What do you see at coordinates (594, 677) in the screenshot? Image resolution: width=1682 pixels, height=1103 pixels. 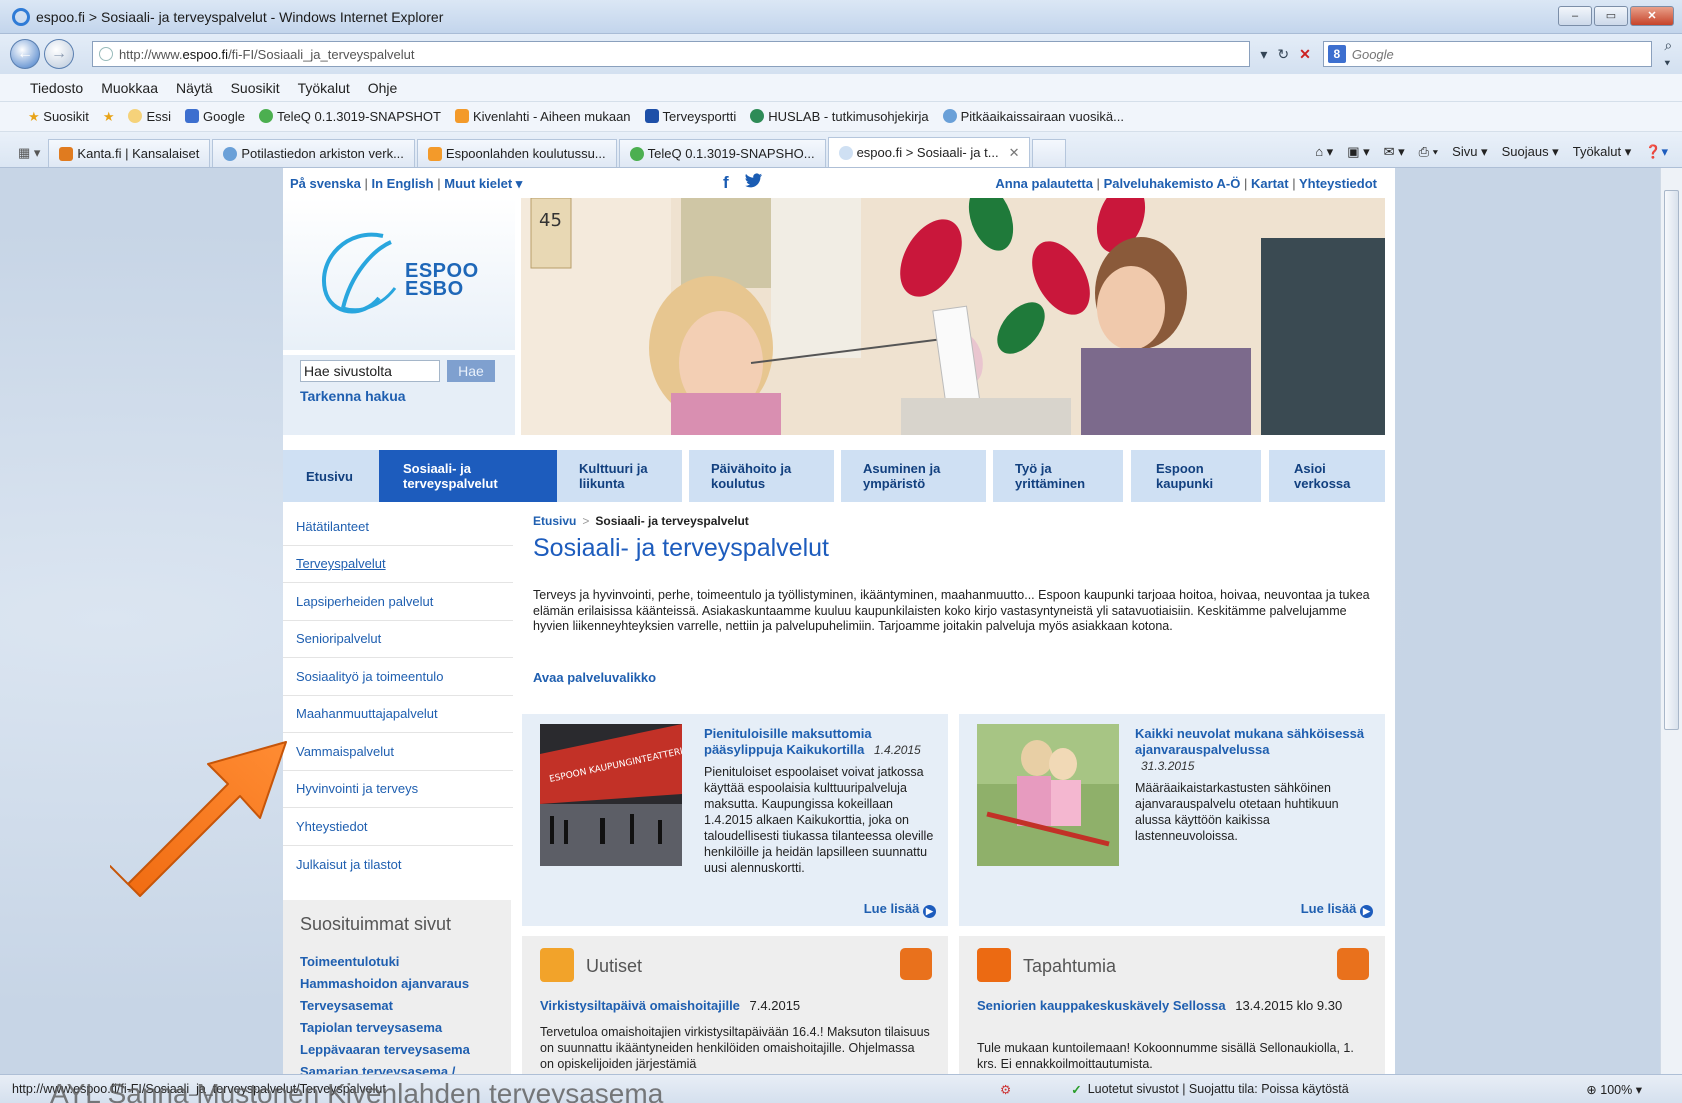 I see `service-menu-link: Avaa palveluvalikko` at bounding box center [594, 677].